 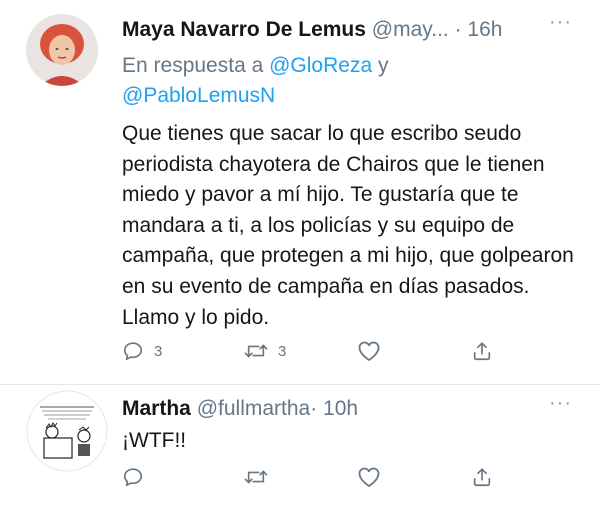 What do you see at coordinates (300, 477) in the screenshot?
I see `tweet-actions` at bounding box center [300, 477].